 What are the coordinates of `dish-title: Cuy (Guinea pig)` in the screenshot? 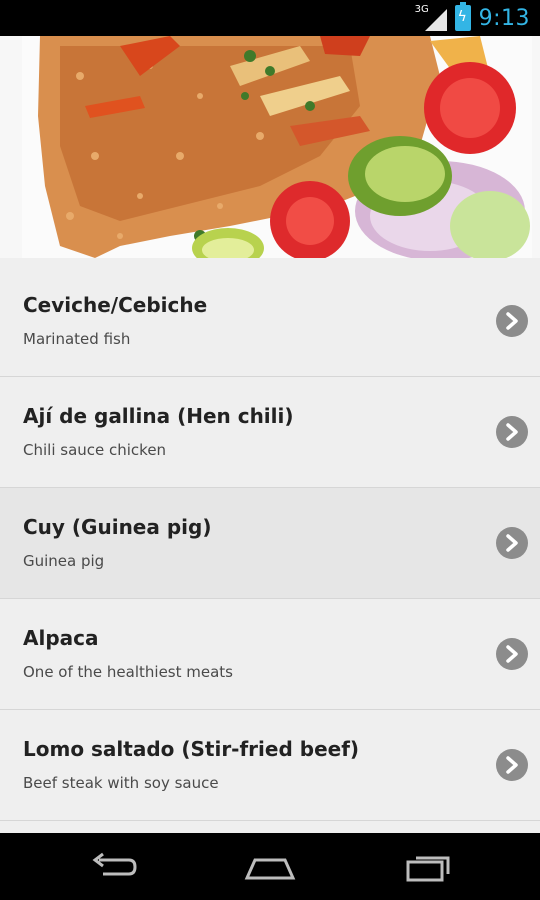 It's located at (117, 527).